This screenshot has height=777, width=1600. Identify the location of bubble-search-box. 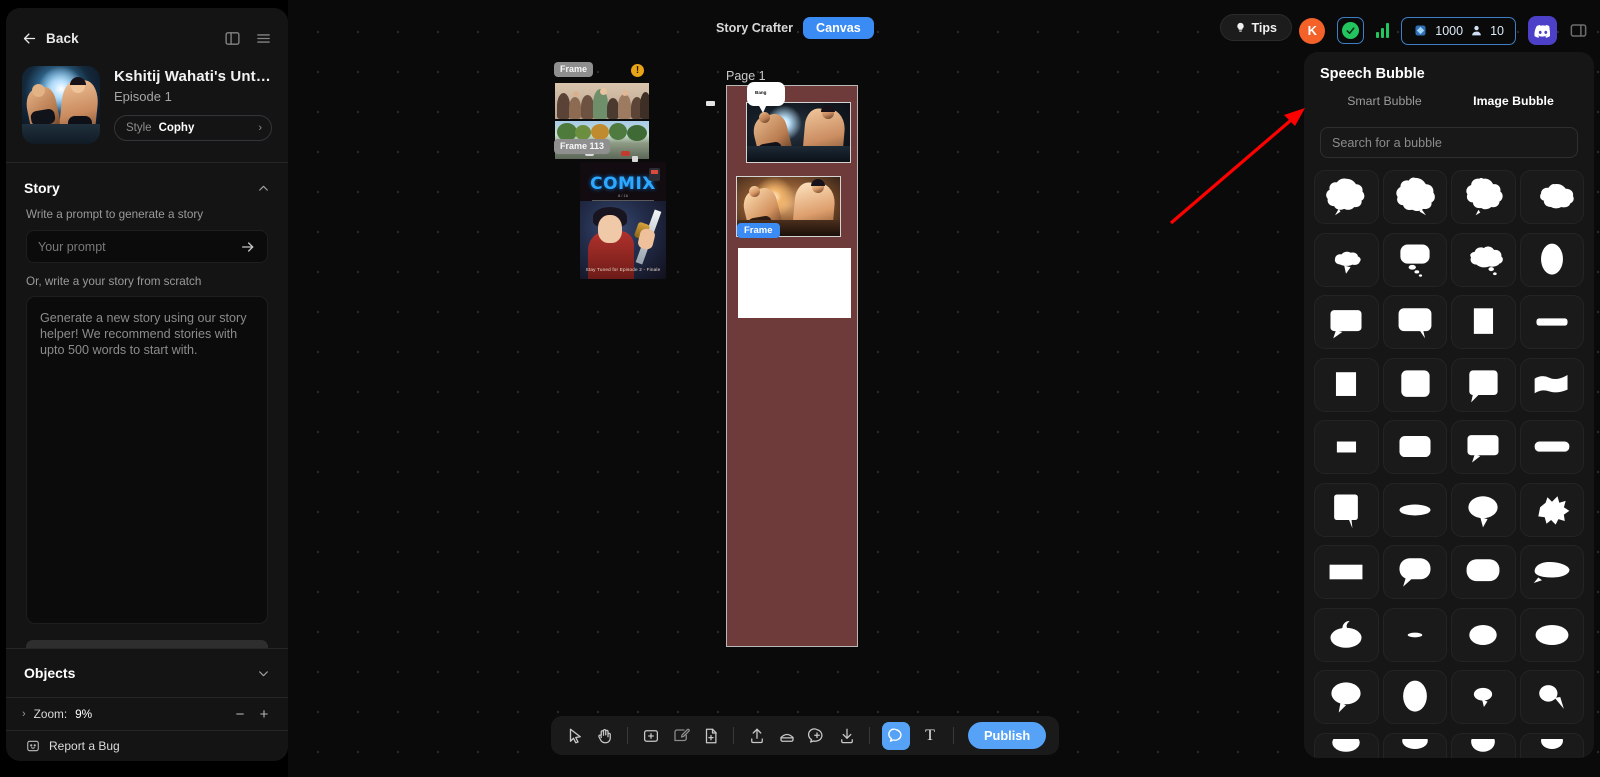
(1449, 142).